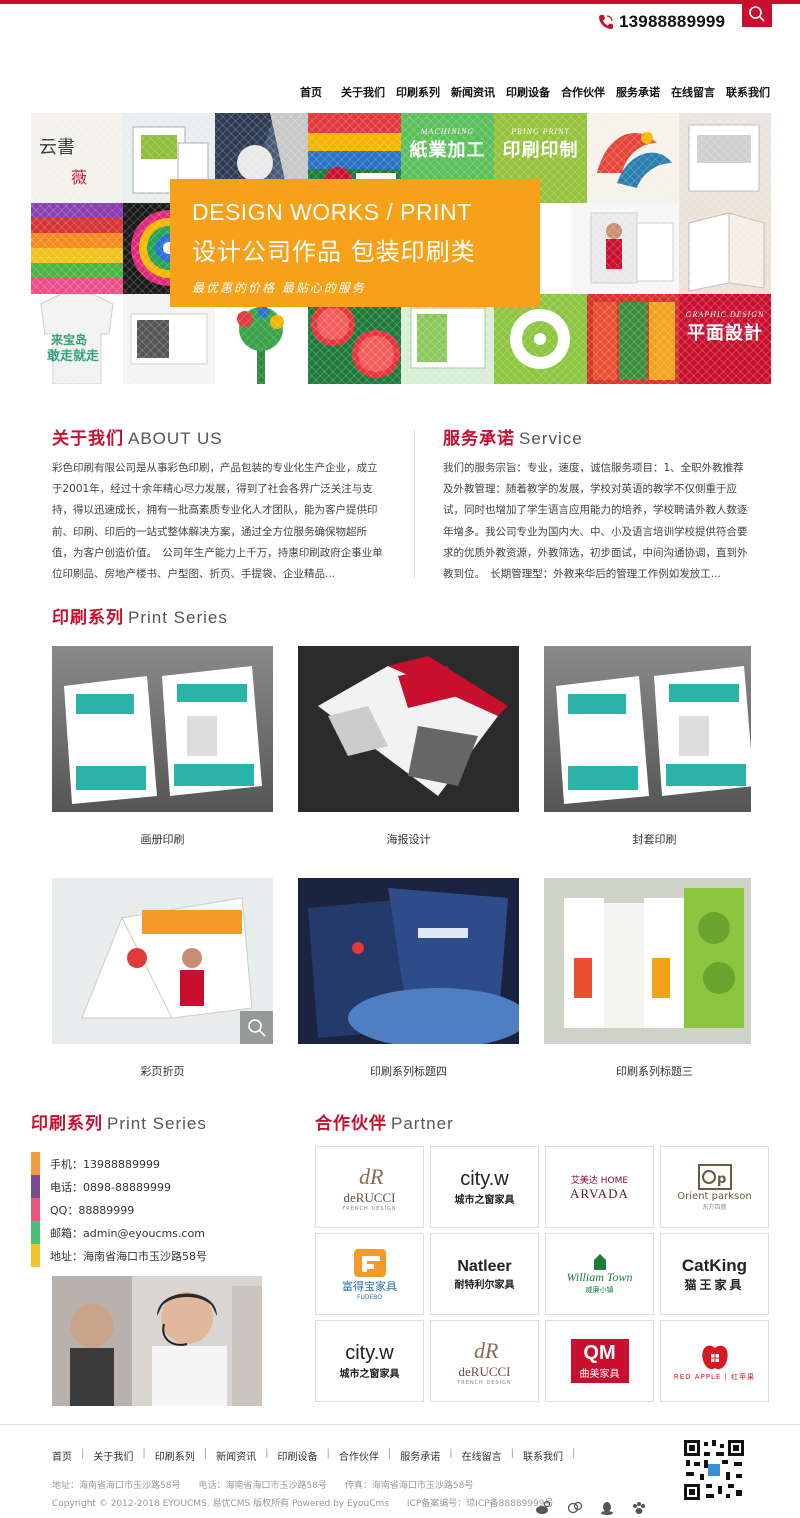 The width and height of the screenshot is (800, 1518). I want to click on contact-address: 地址：海南省海口市玉沙路58号, so click(119, 1255).